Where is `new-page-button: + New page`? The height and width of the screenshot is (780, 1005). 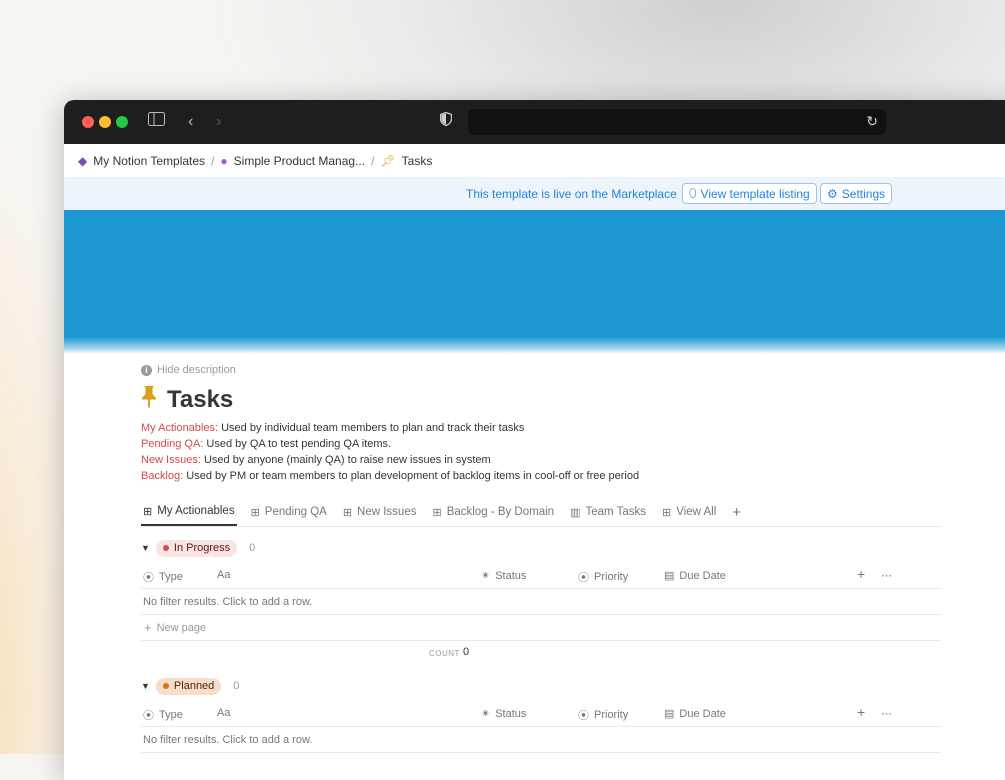
new-page-button: + New page is located at coordinates (541, 628).